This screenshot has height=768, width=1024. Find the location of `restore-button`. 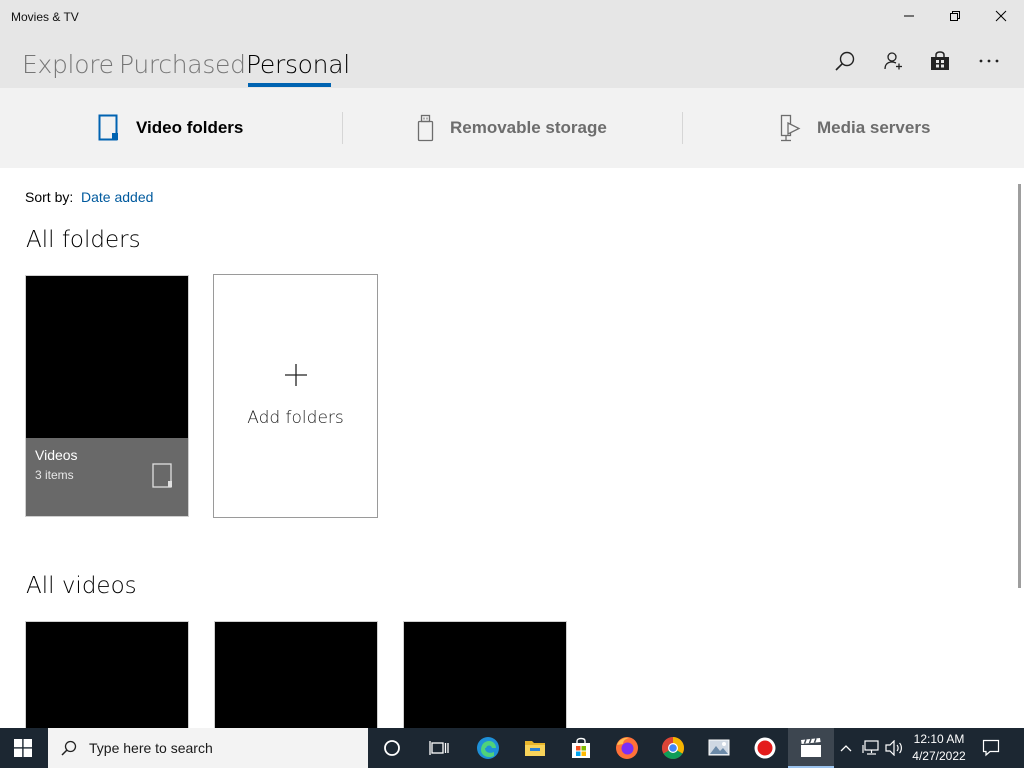

restore-button is located at coordinates (955, 16).